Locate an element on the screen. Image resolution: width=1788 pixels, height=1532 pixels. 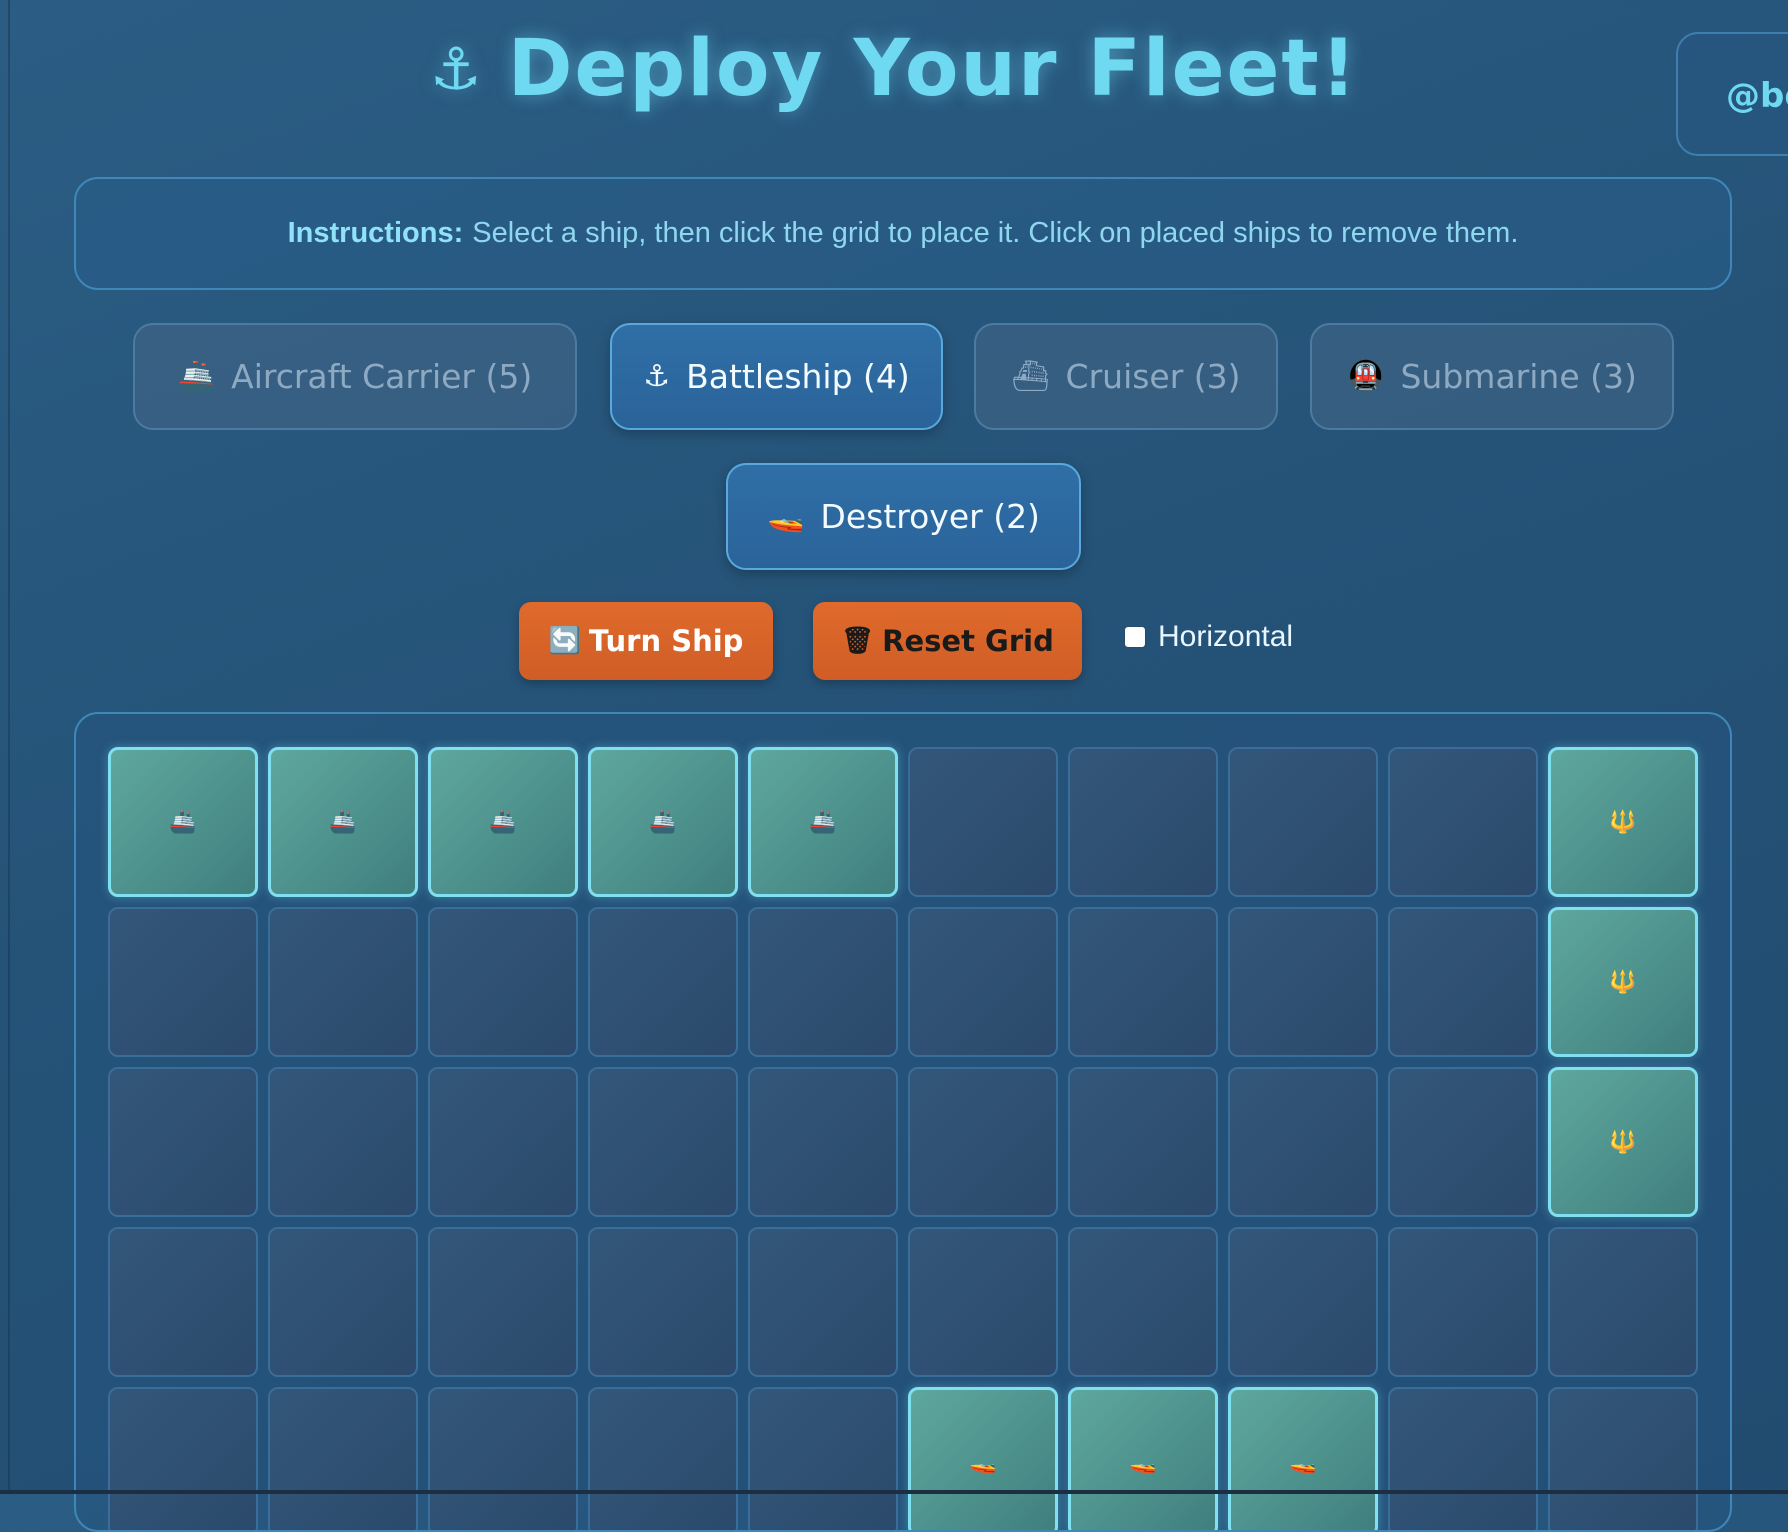
user-badge: @be is located at coordinates (1732, 94).